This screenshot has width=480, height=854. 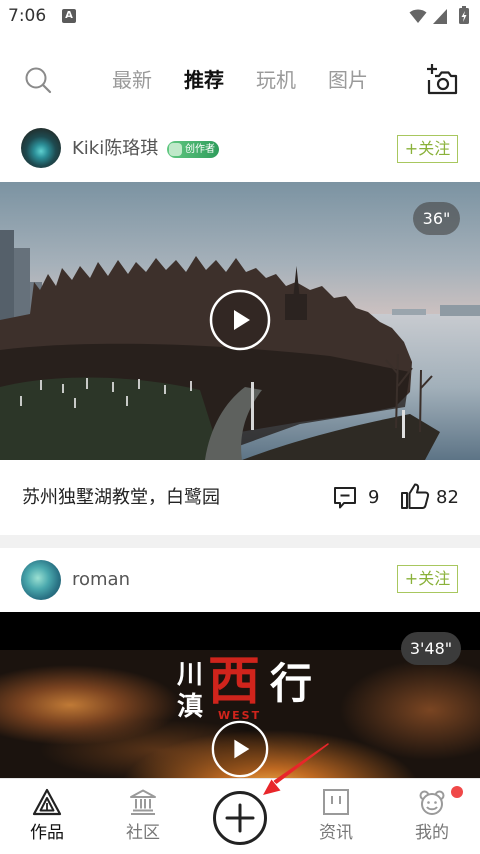 I want to click on play-icon, so click(x=240, y=320).